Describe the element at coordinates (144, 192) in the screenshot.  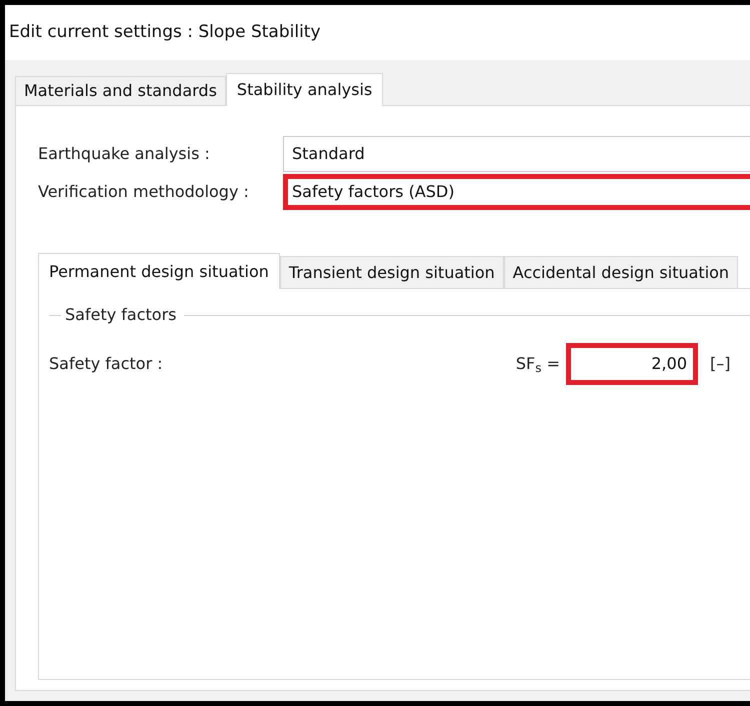
I see `field-label: Verification methodology :` at that location.